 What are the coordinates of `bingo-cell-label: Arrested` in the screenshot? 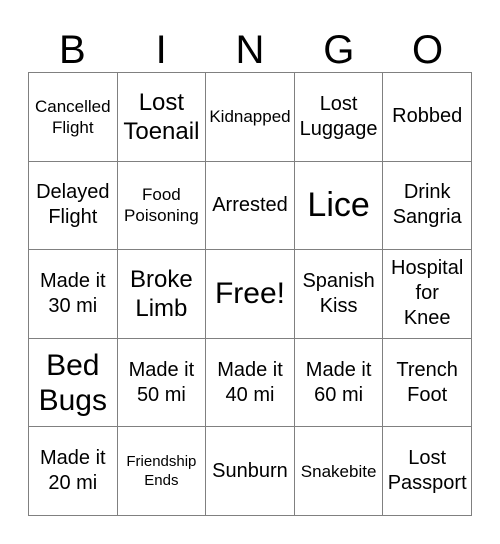 It's located at (250, 204).